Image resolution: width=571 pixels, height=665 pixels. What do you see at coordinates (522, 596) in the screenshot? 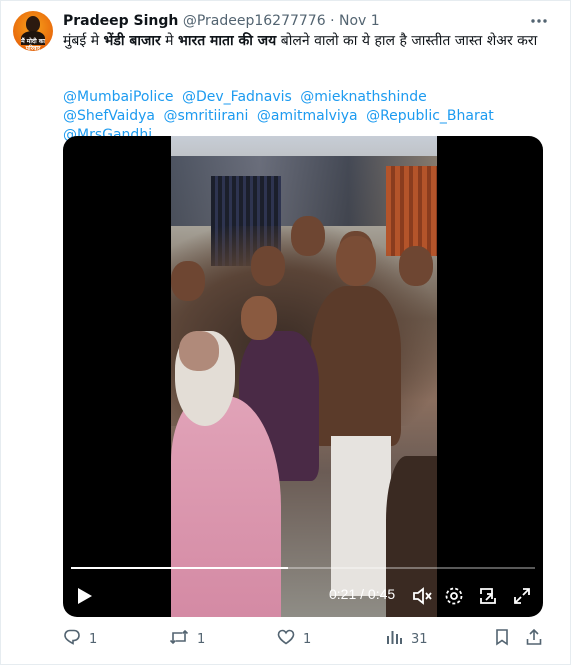
I see `fullscreen-icon` at bounding box center [522, 596].